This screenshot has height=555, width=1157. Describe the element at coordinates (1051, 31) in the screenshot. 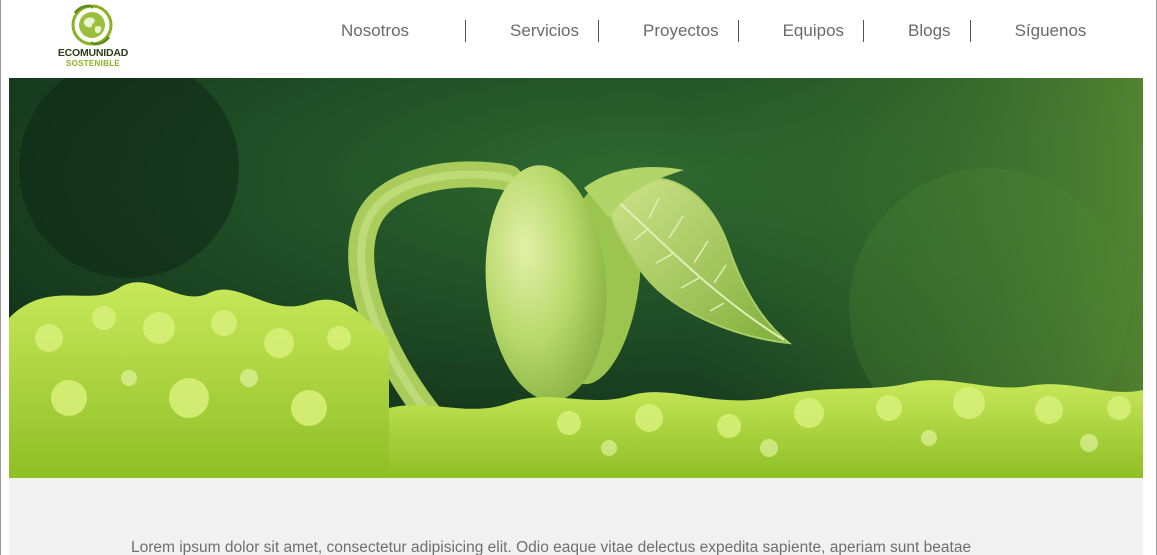

I see `nav-item-siguenos: Síguenos` at that location.